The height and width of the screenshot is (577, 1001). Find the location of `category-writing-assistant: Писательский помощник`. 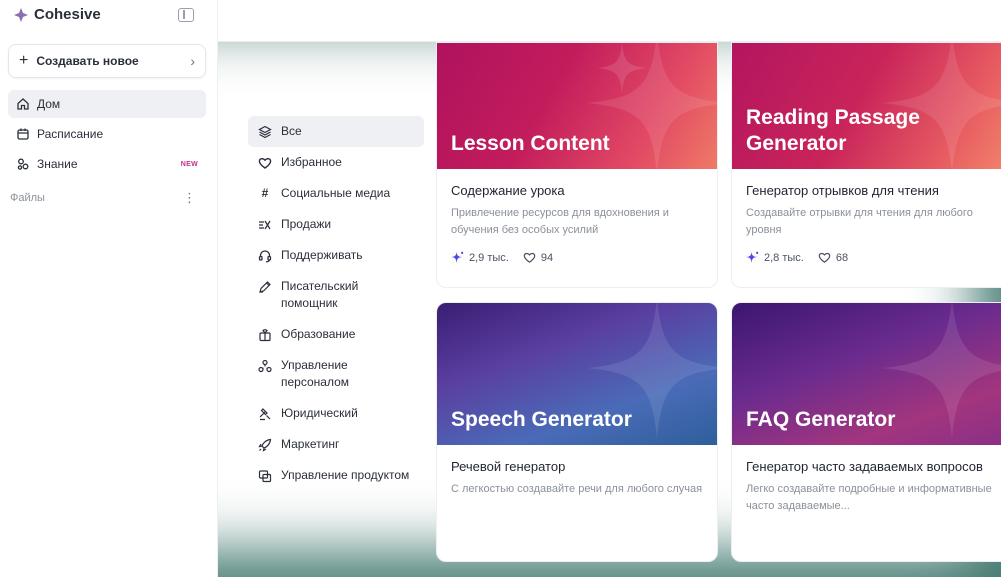

category-writing-assistant: Писательский помощник is located at coordinates (336, 295).